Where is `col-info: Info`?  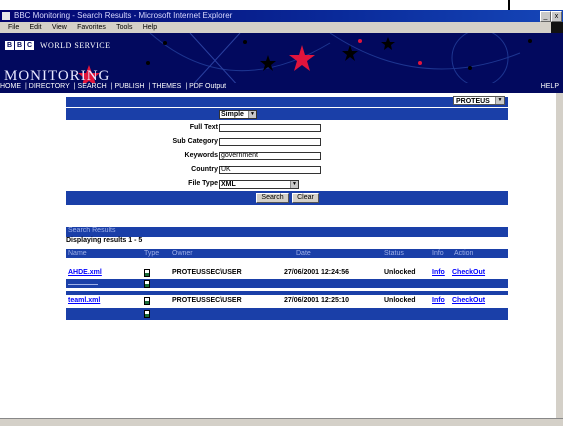
col-info: Info is located at coordinates (438, 253).